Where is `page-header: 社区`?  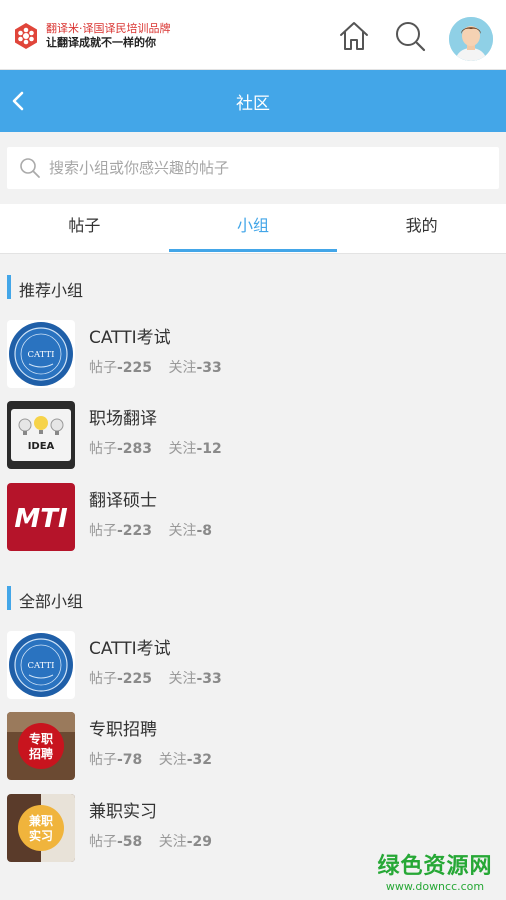 page-header: 社区 is located at coordinates (253, 101).